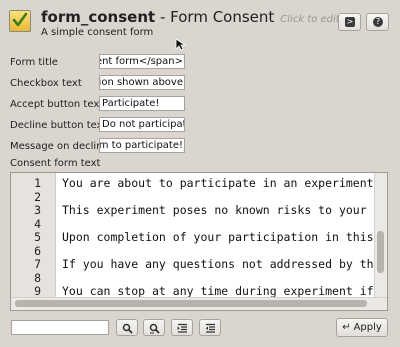  I want to click on indent-button, so click(182, 327).